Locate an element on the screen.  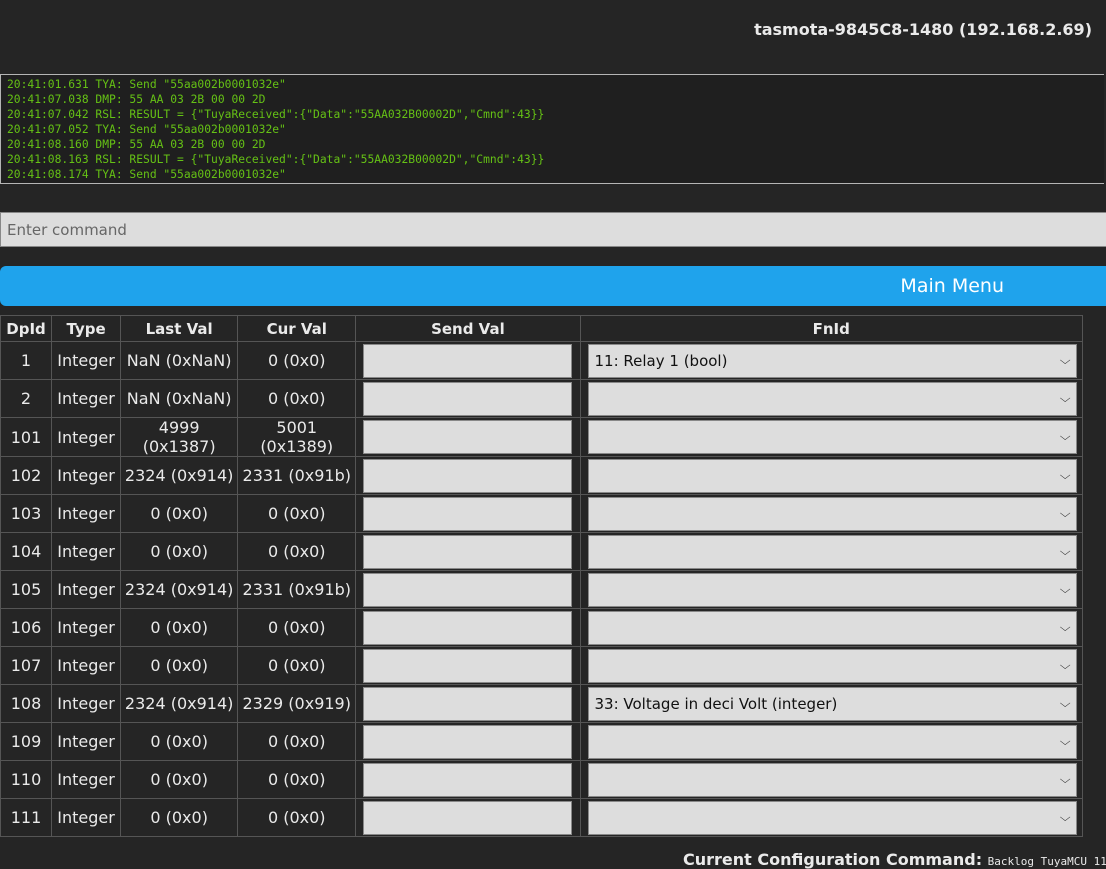
header-dpid: DpId is located at coordinates (26, 328).